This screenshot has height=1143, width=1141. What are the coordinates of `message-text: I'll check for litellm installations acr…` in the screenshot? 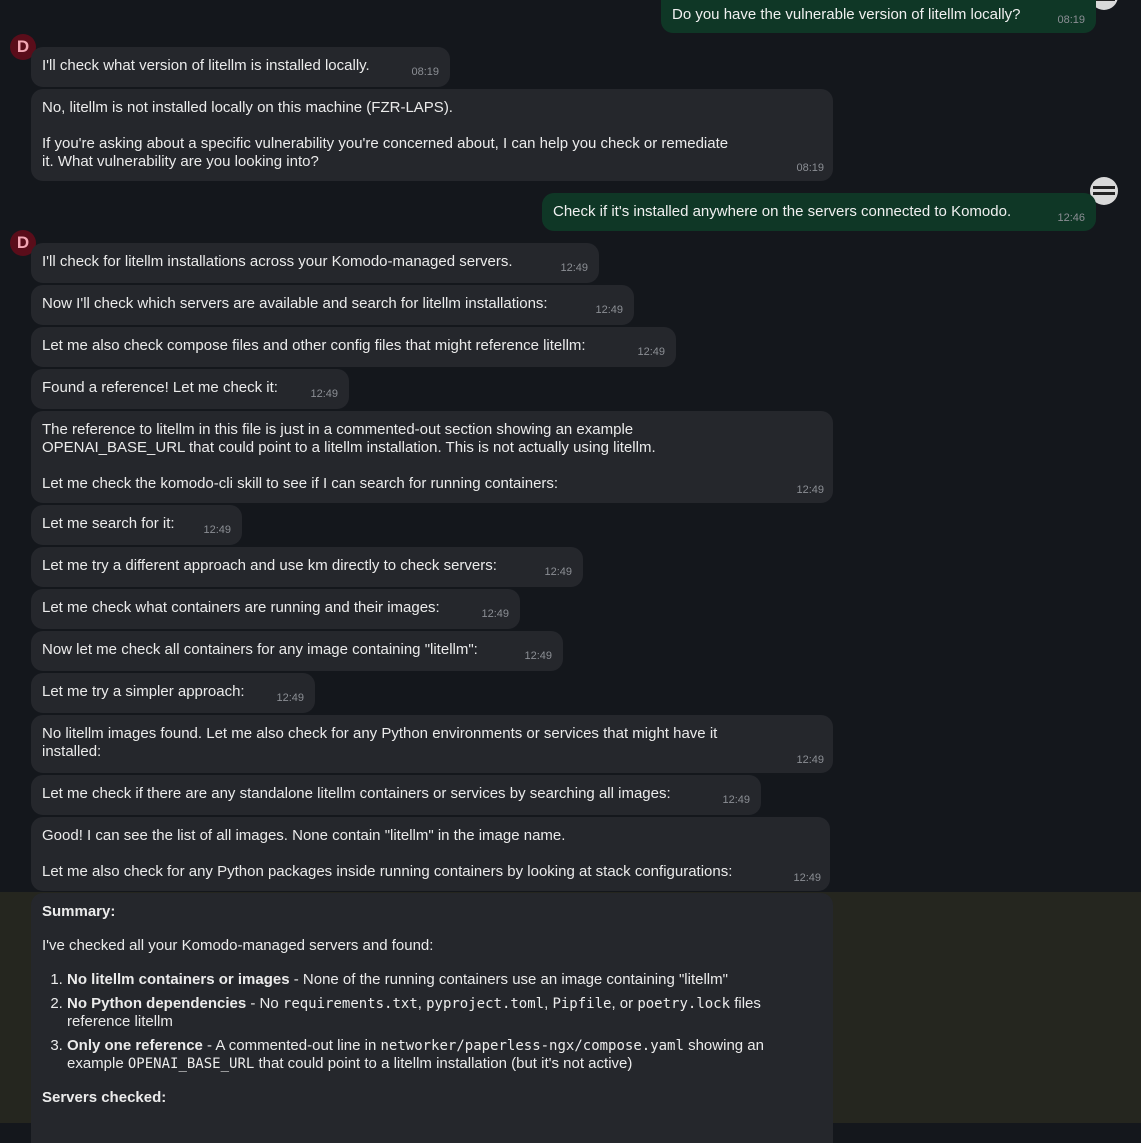 It's located at (277, 261).